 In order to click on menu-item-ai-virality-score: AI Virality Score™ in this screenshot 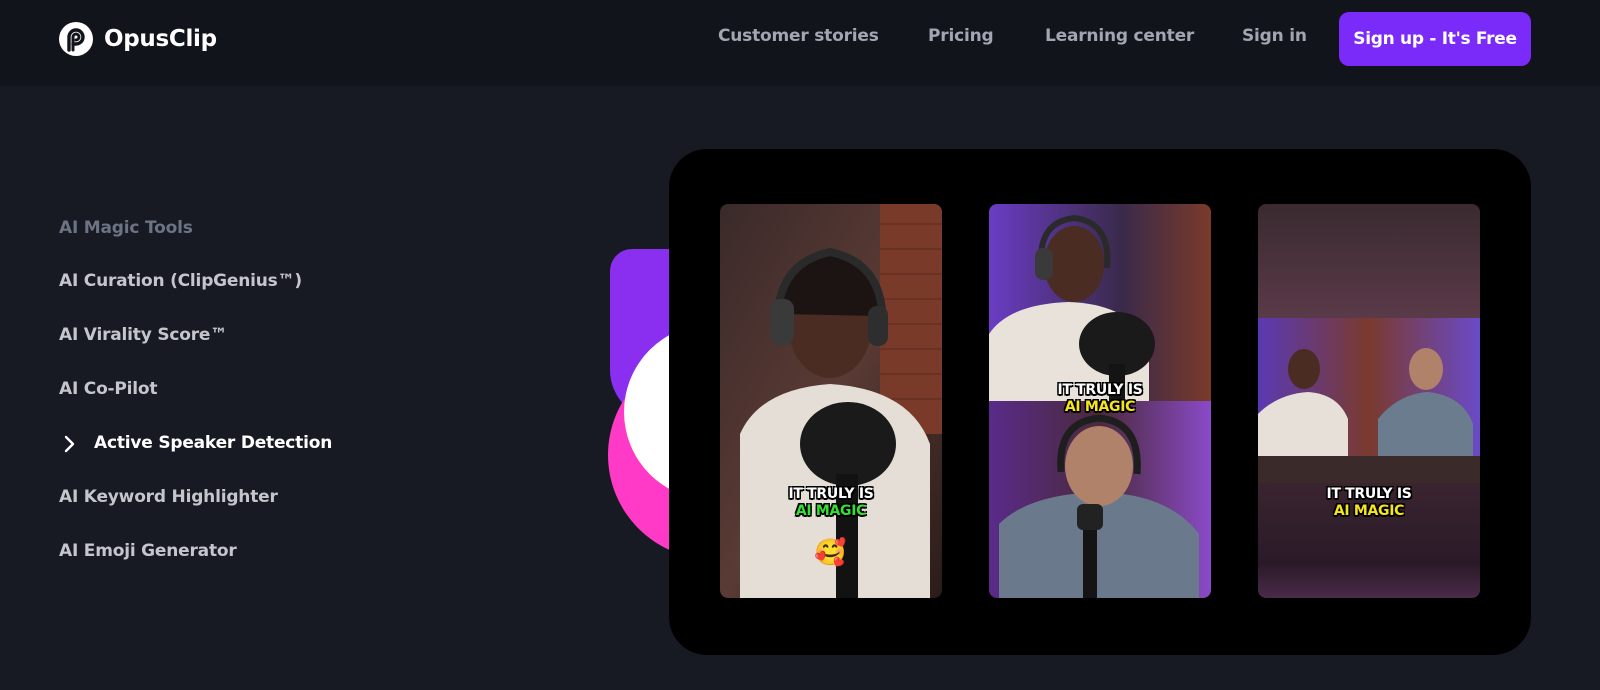, I will do `click(143, 335)`.